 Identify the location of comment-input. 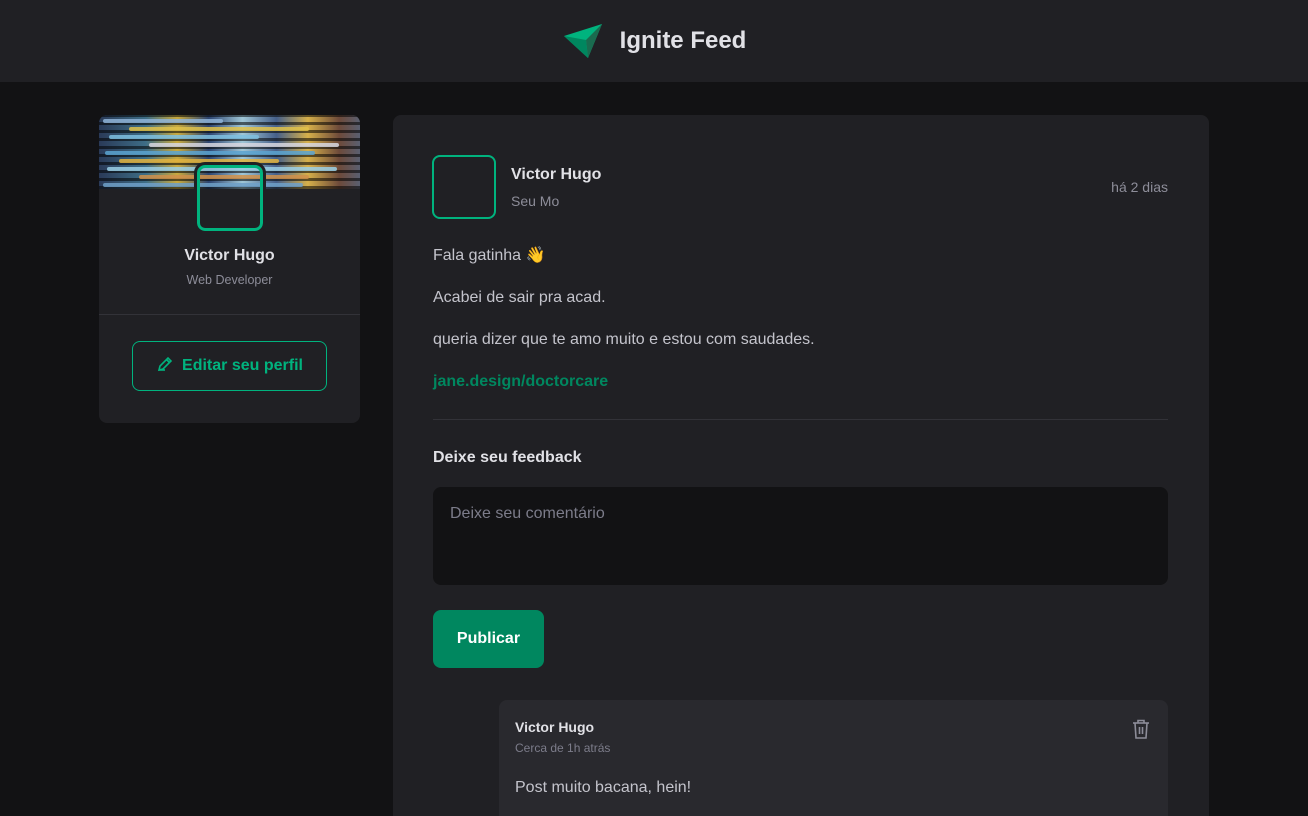
(800, 536).